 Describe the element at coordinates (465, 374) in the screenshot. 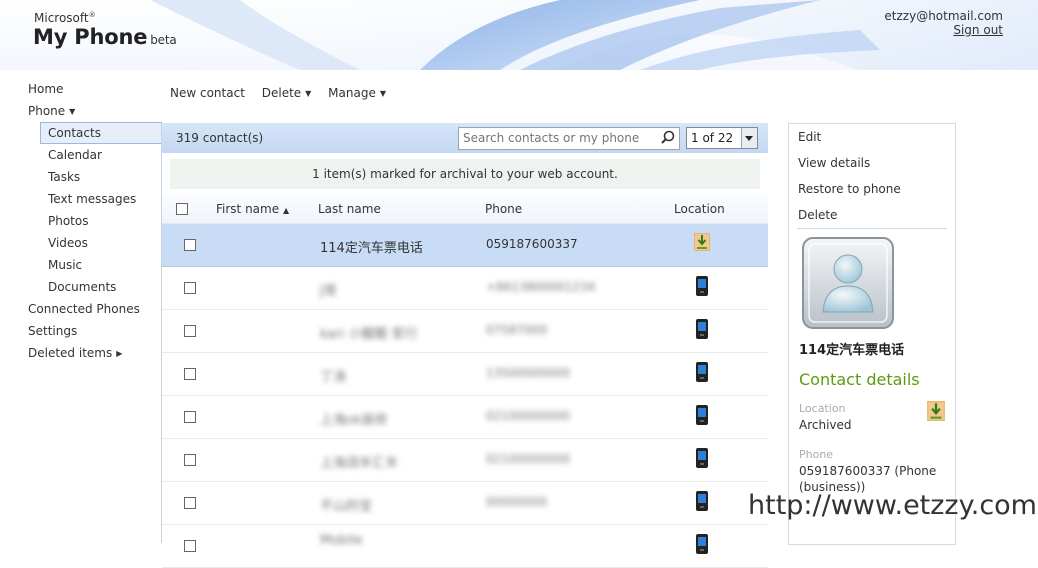

I see `table-row: 丁涛 13500000000` at that location.